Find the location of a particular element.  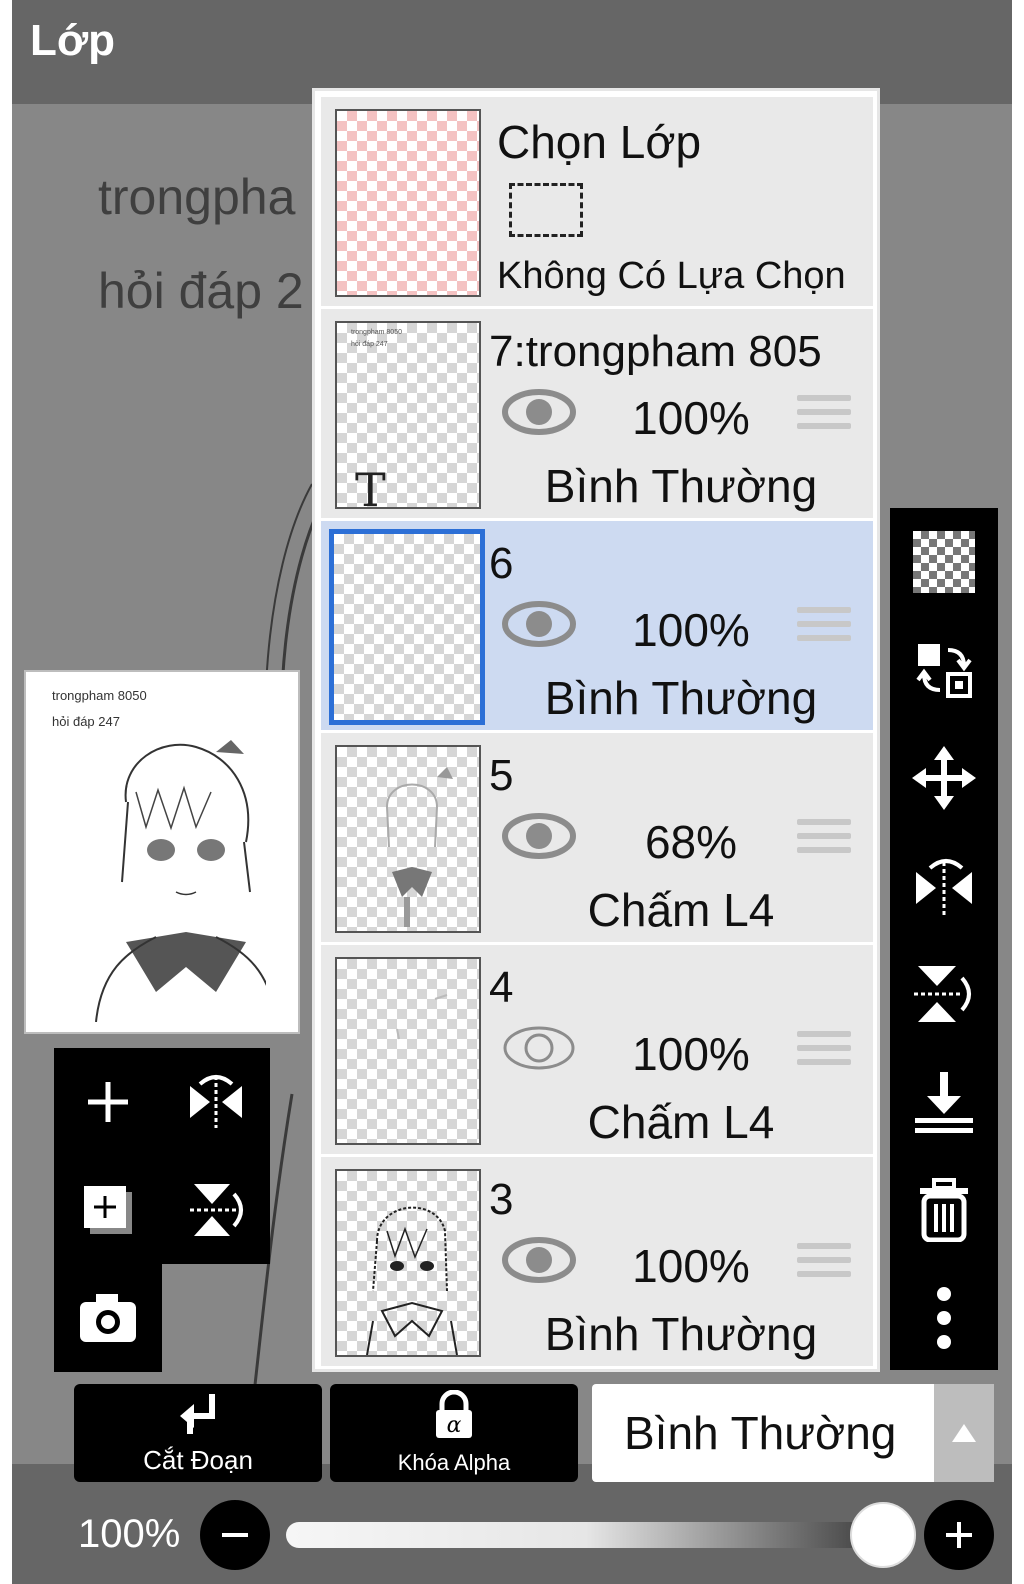

plus-icon is located at coordinates (959, 1535).